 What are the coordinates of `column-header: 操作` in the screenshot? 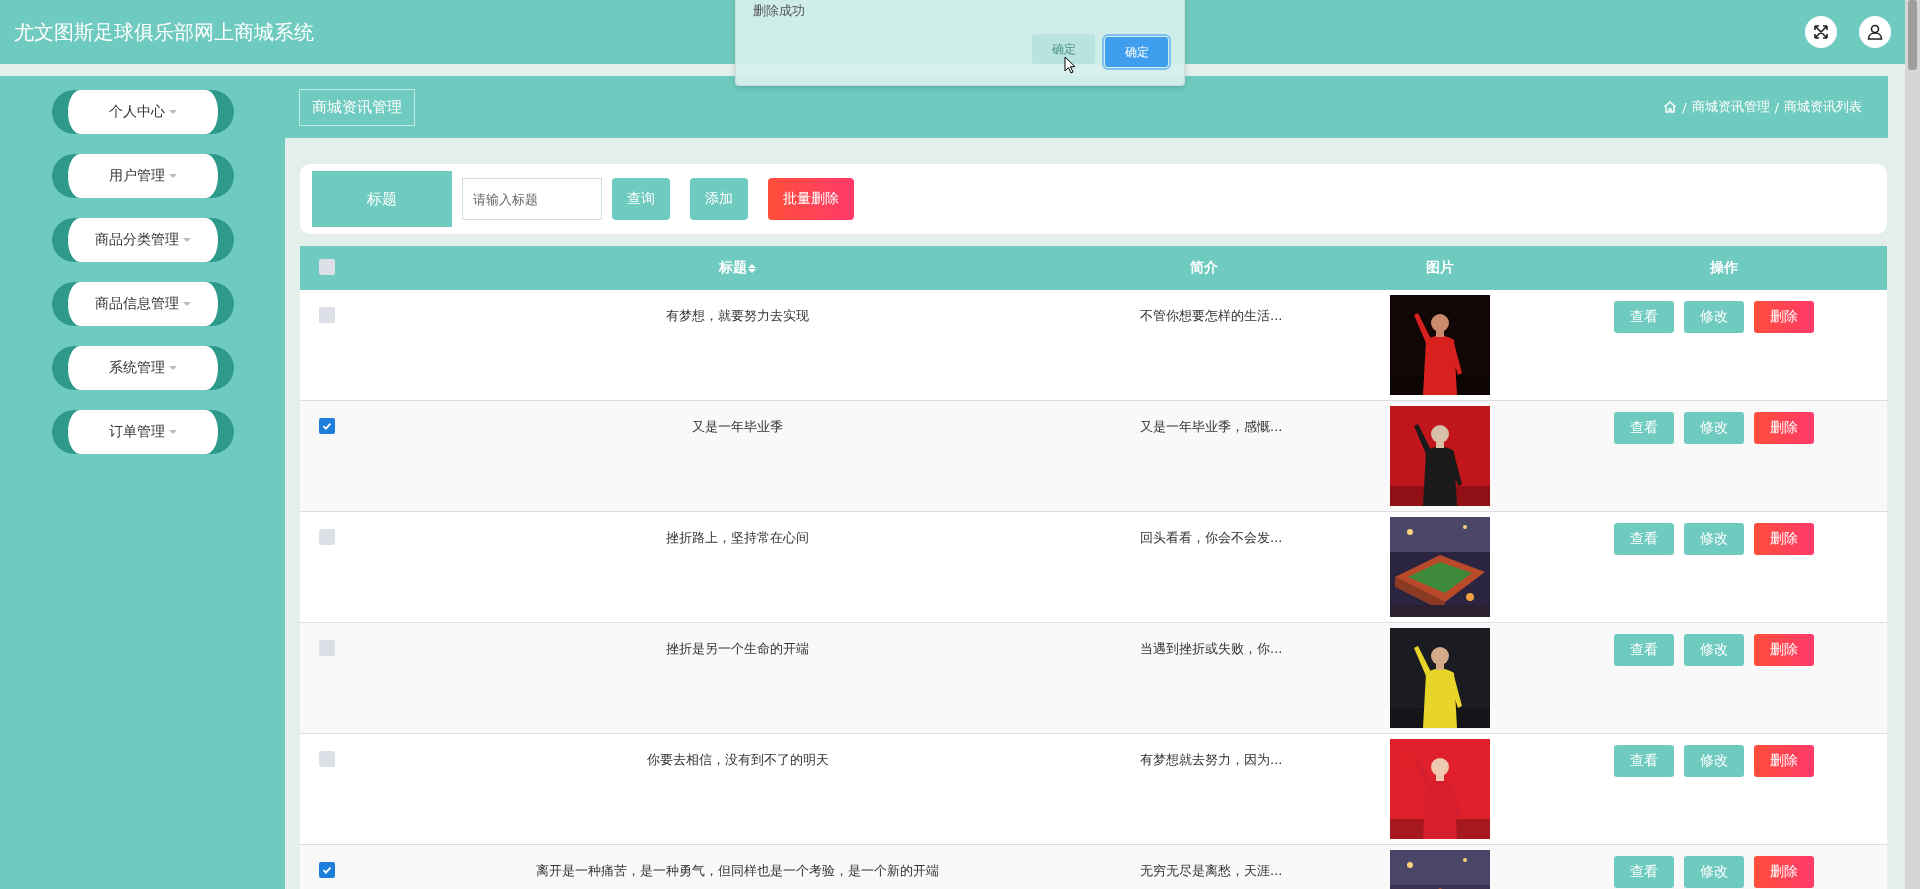 It's located at (1723, 268).